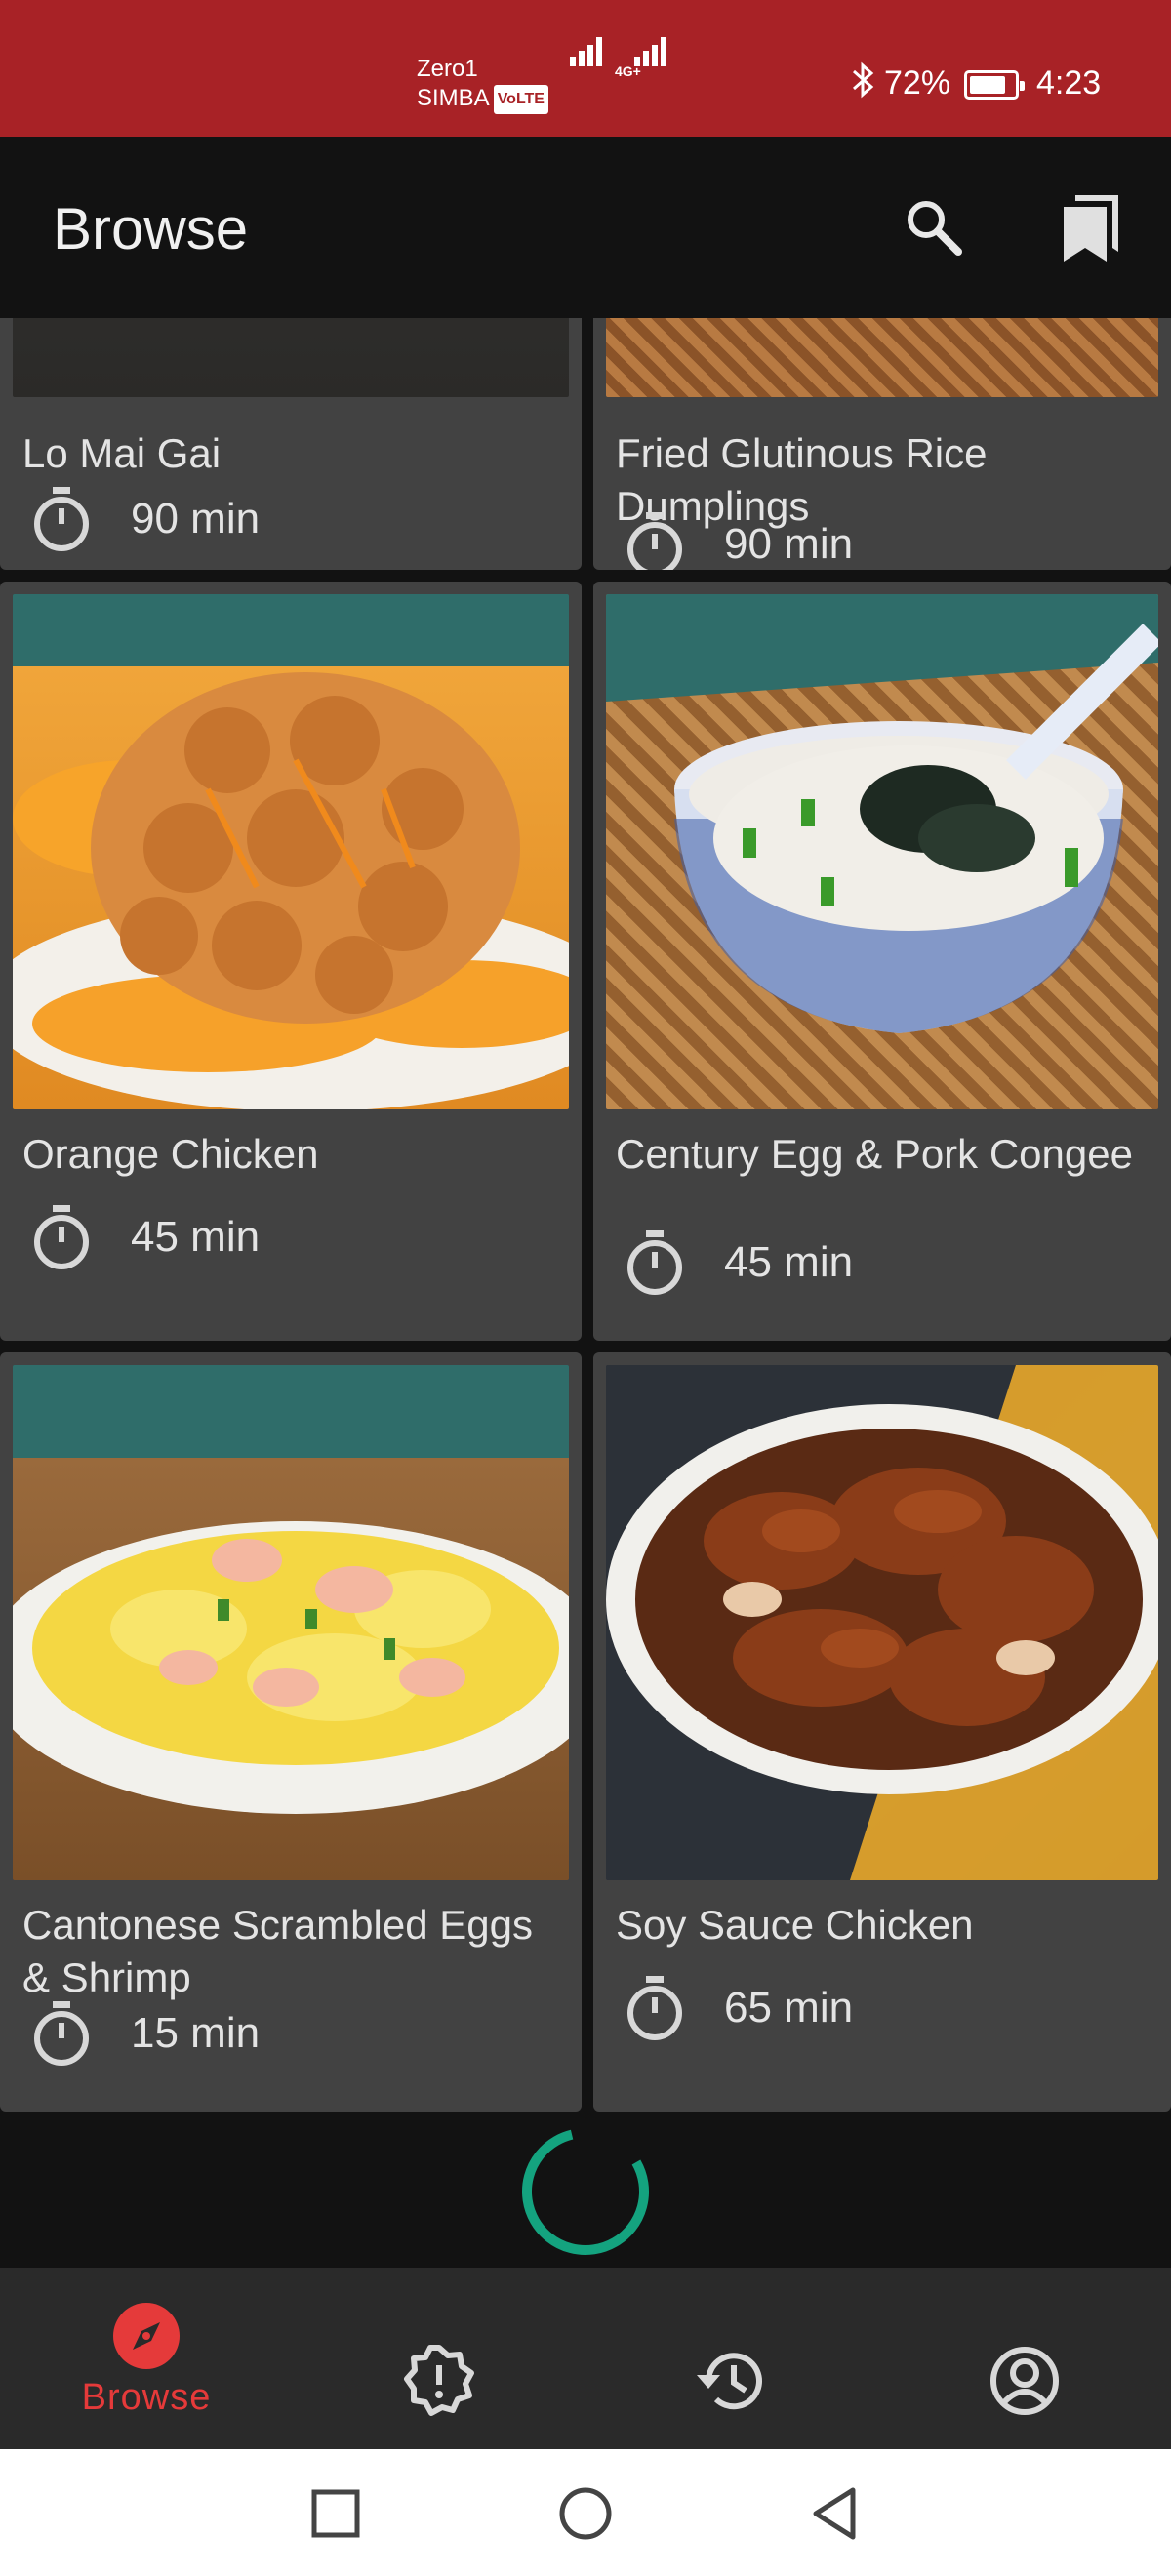 The height and width of the screenshot is (2576, 1171). Describe the element at coordinates (146, 2397) in the screenshot. I see `nav-label-browse: Browse` at that location.